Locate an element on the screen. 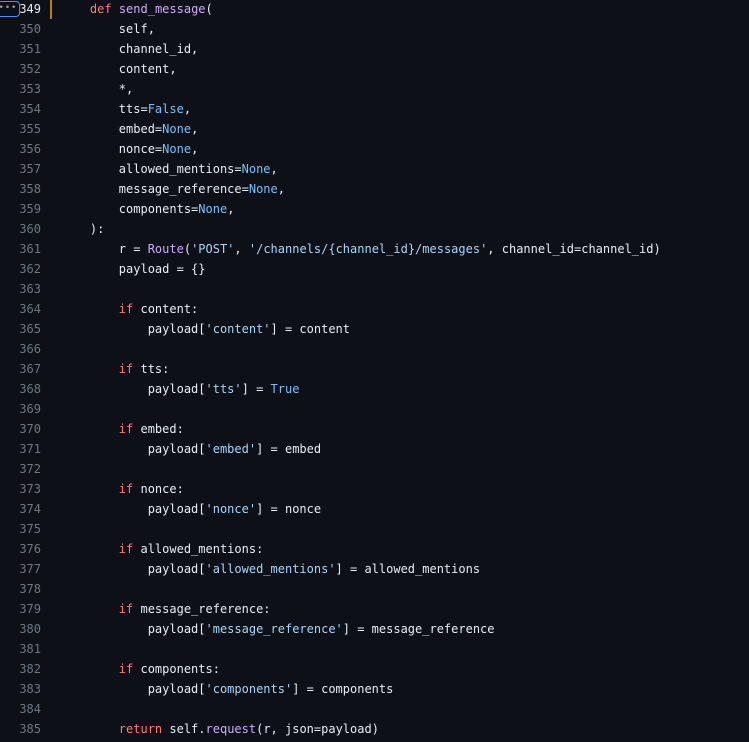 The image size is (749, 742). code-token: ] = components is located at coordinates (343, 689).